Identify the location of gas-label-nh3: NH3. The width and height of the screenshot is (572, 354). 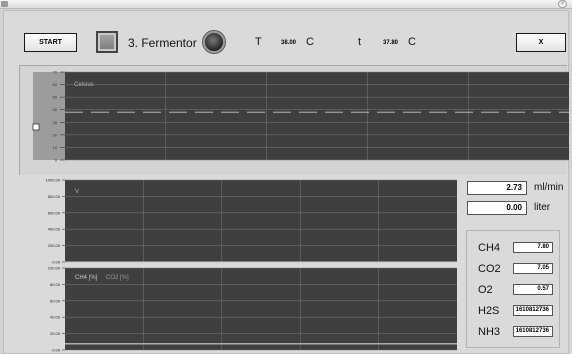
(489, 332).